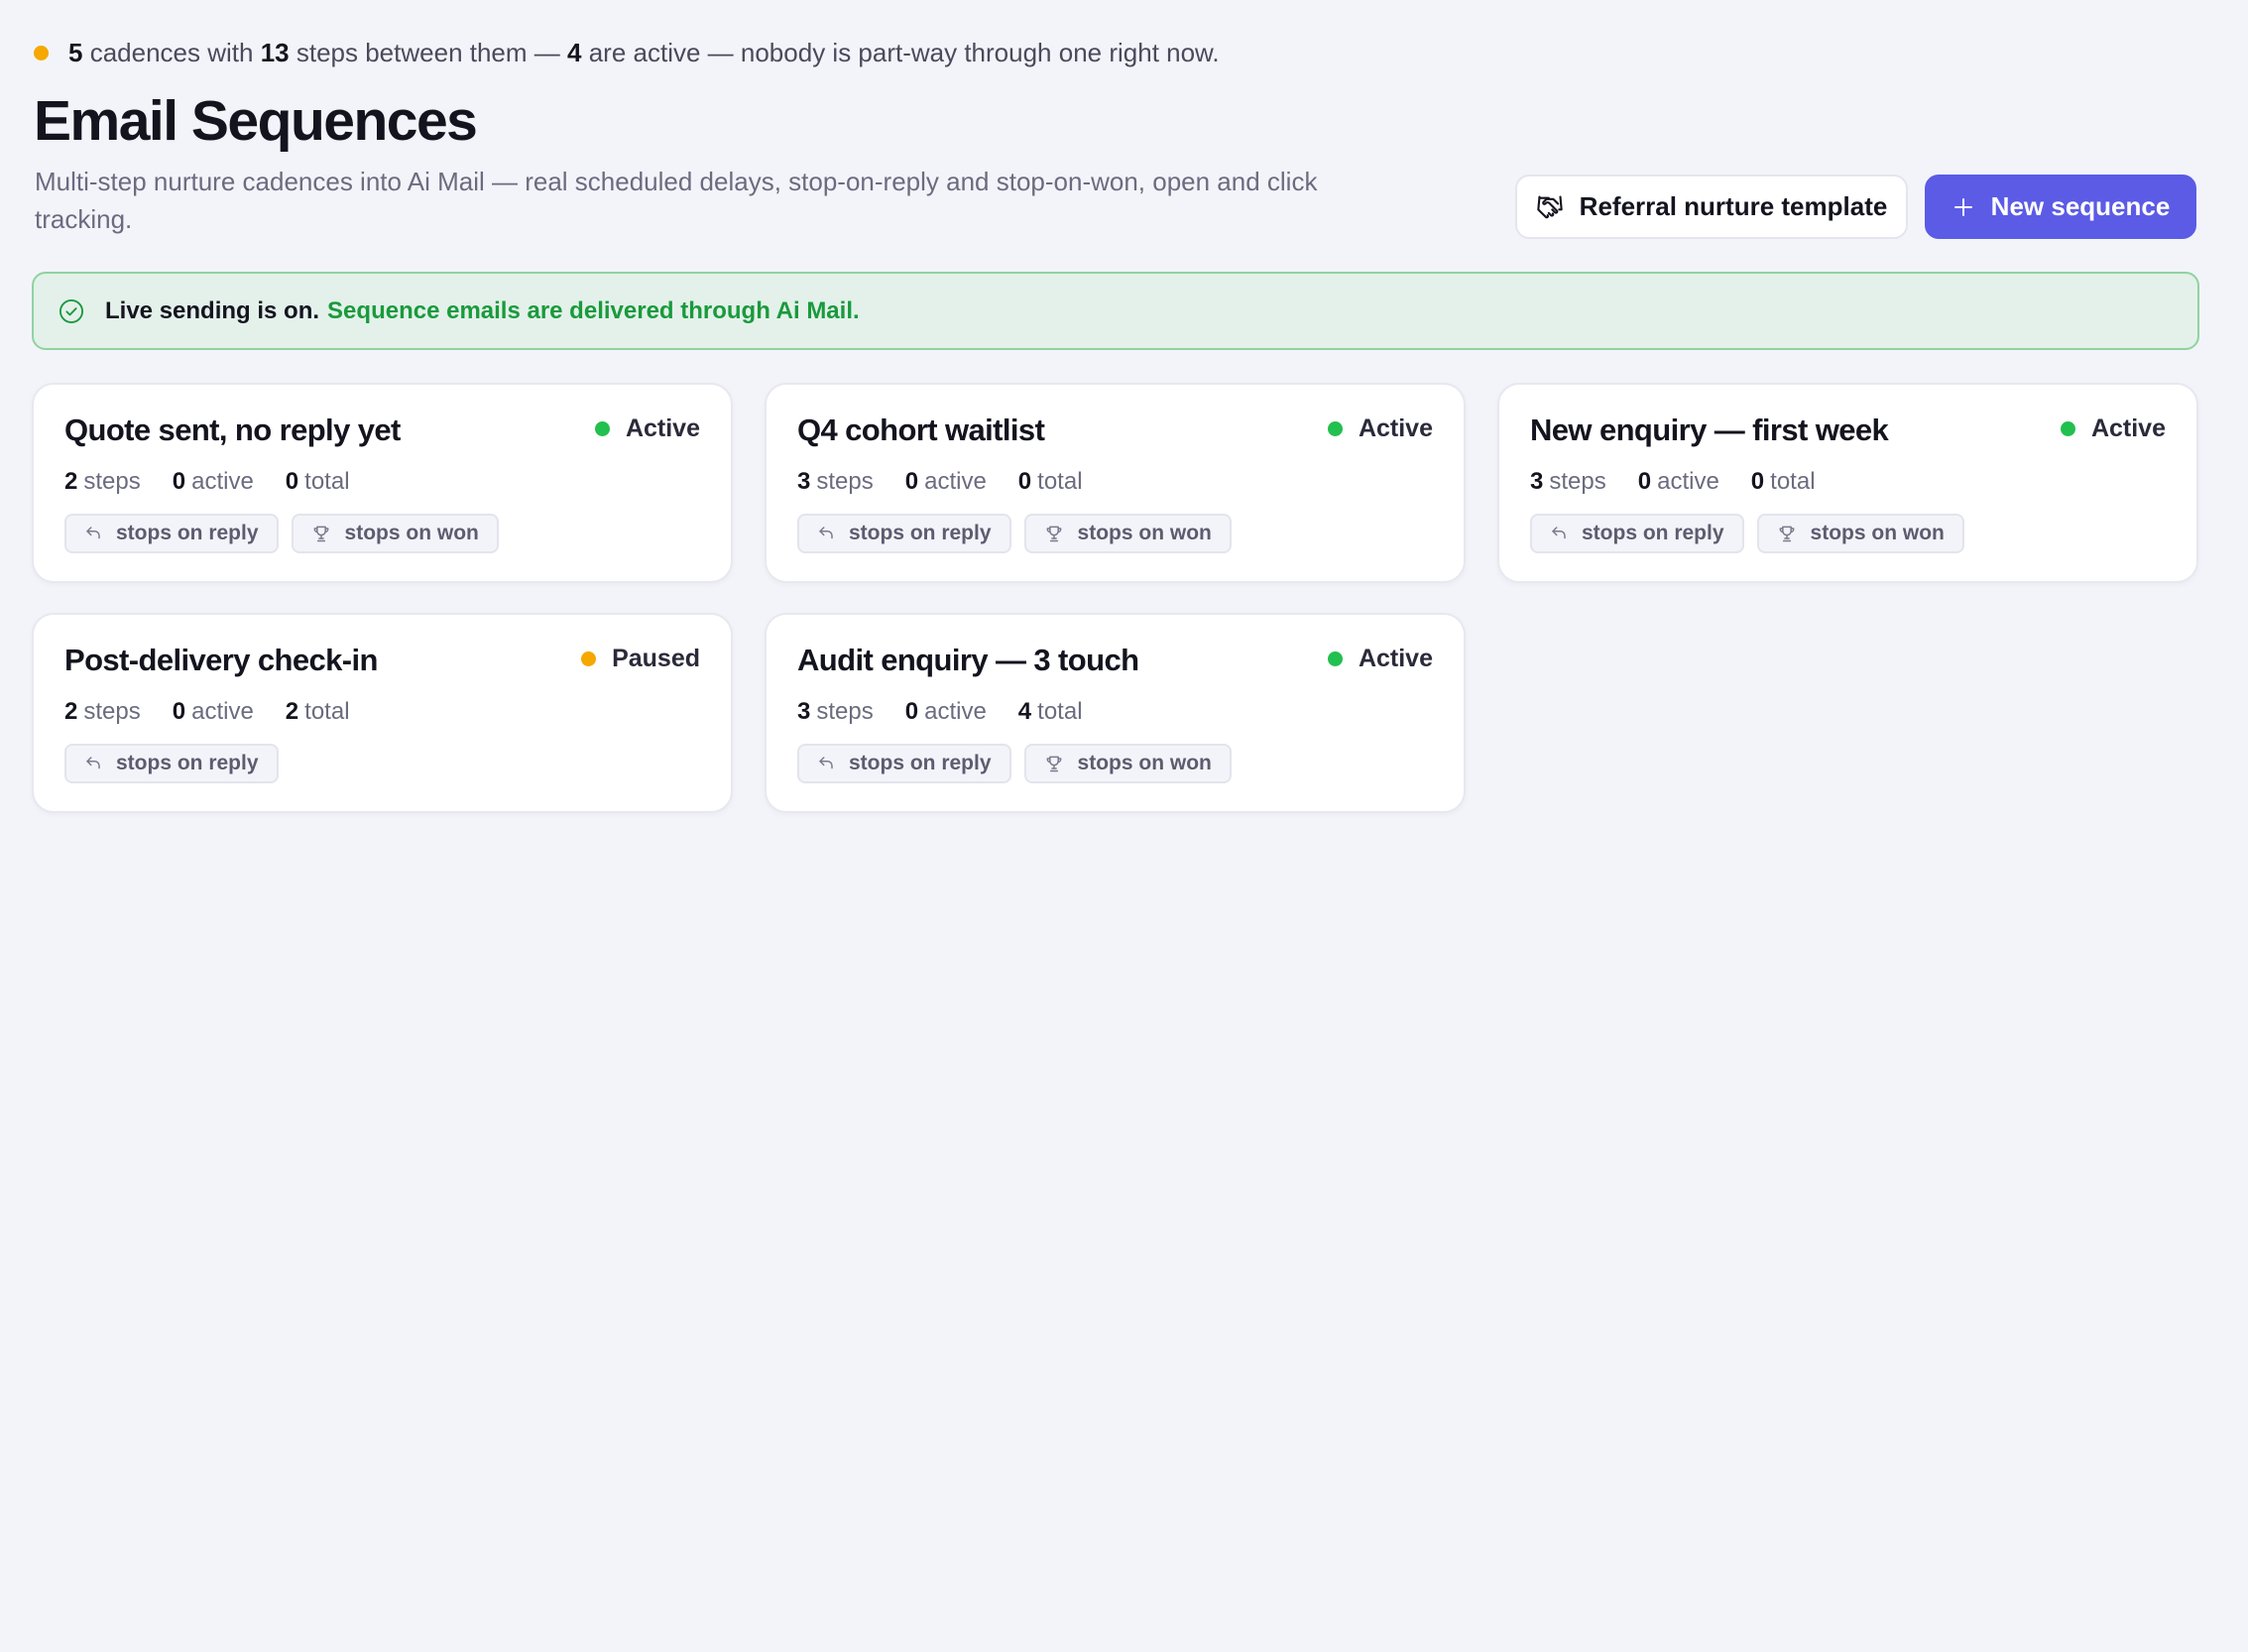  Describe the element at coordinates (71, 310) in the screenshot. I see `check-circle-icon` at that location.